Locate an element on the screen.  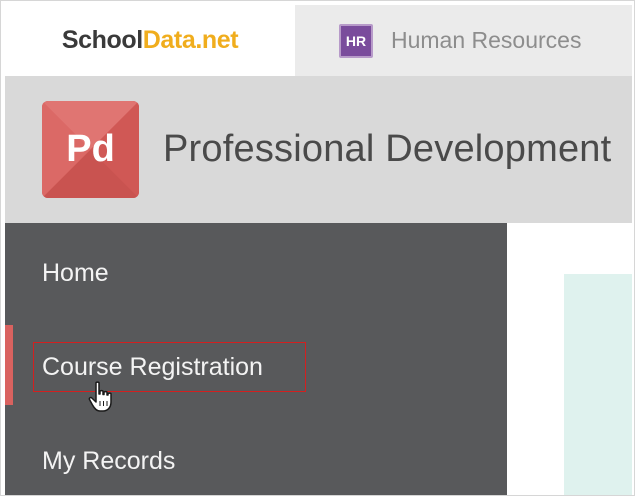
active-indicator is located at coordinates (9, 365).